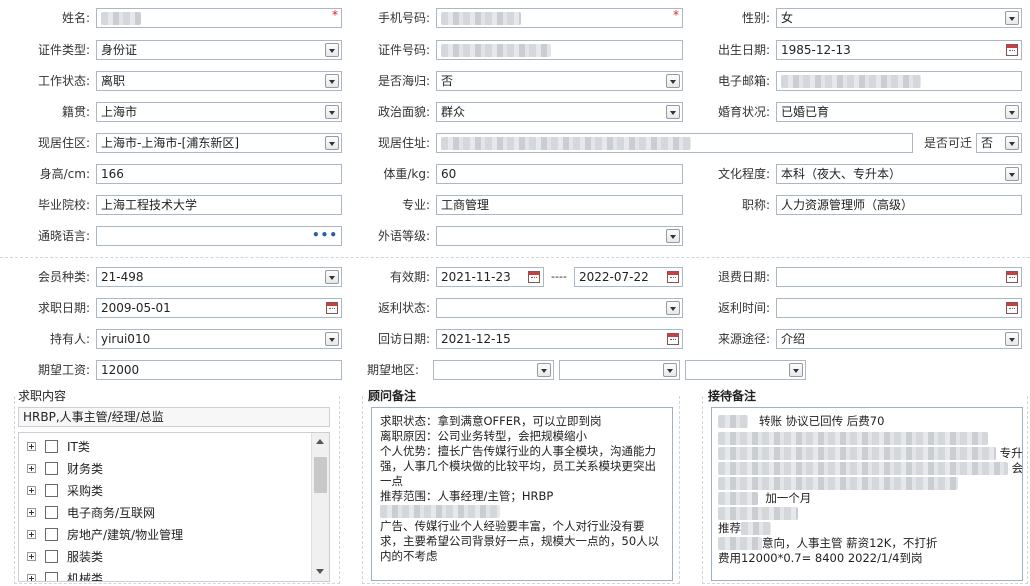 The image size is (1030, 586). Describe the element at coordinates (899, 112) in the screenshot. I see `marital-select: 已婚已育` at that location.